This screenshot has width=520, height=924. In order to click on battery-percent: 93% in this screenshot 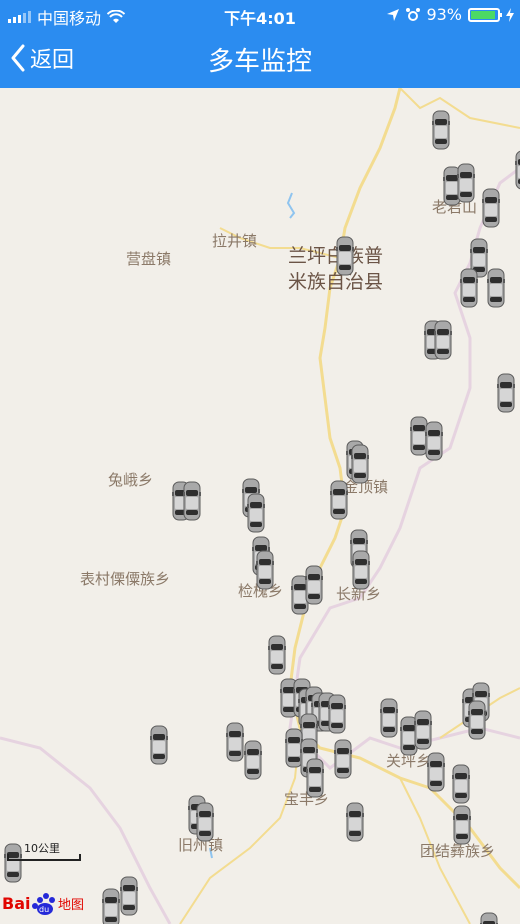, I will do `click(444, 14)`.